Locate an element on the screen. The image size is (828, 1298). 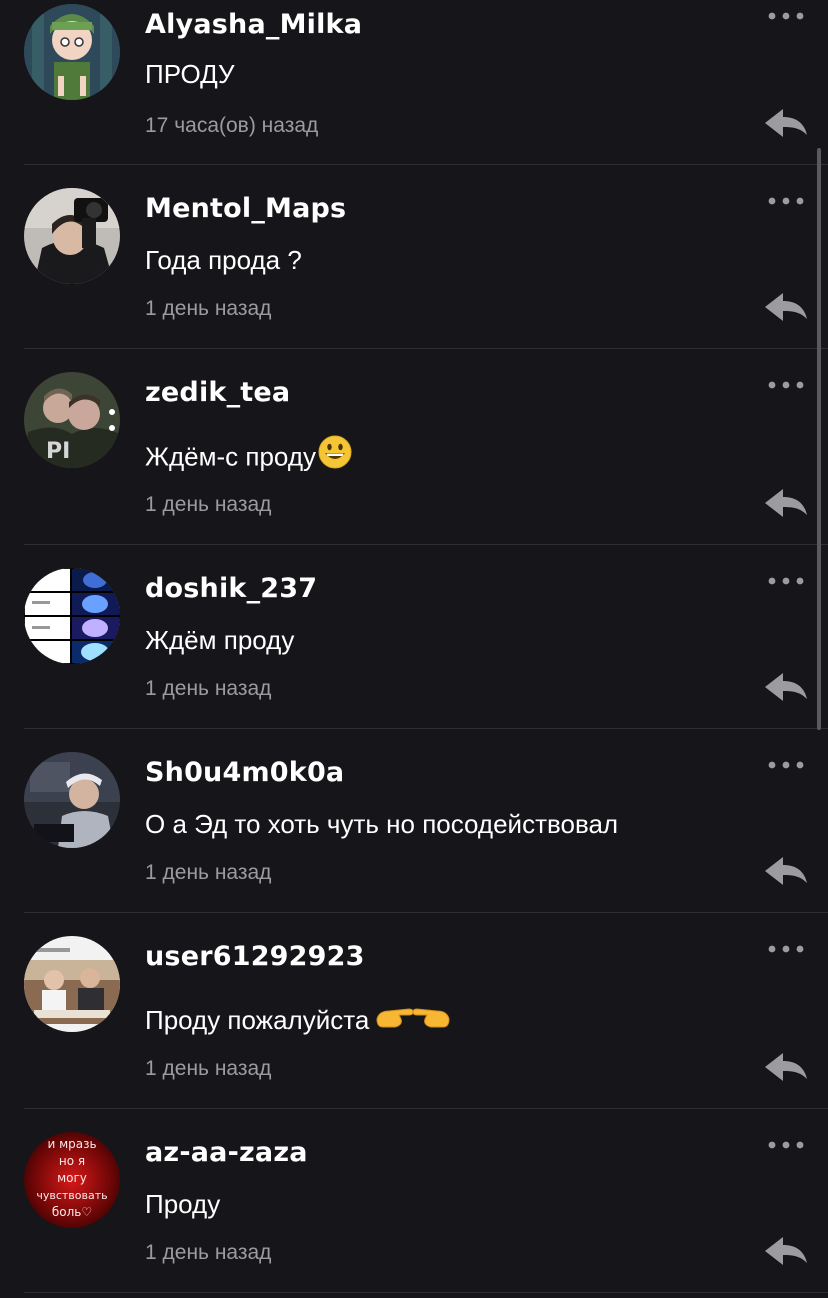
neon-text-line: но я is located at coordinates (72, 1161).